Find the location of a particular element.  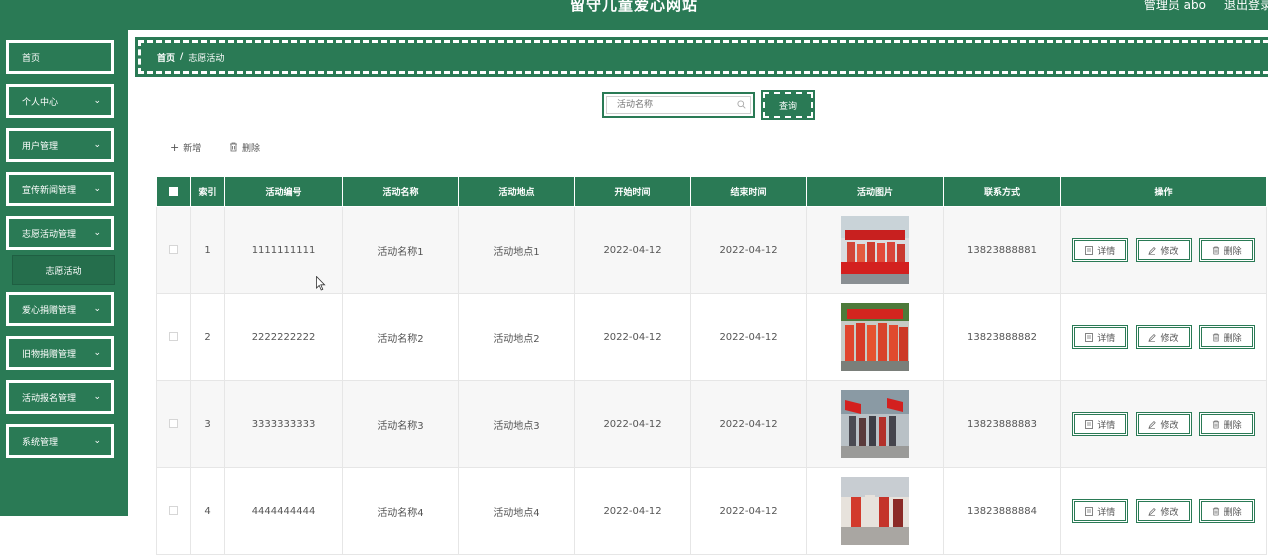

cell-index: 4 is located at coordinates (207, 511).